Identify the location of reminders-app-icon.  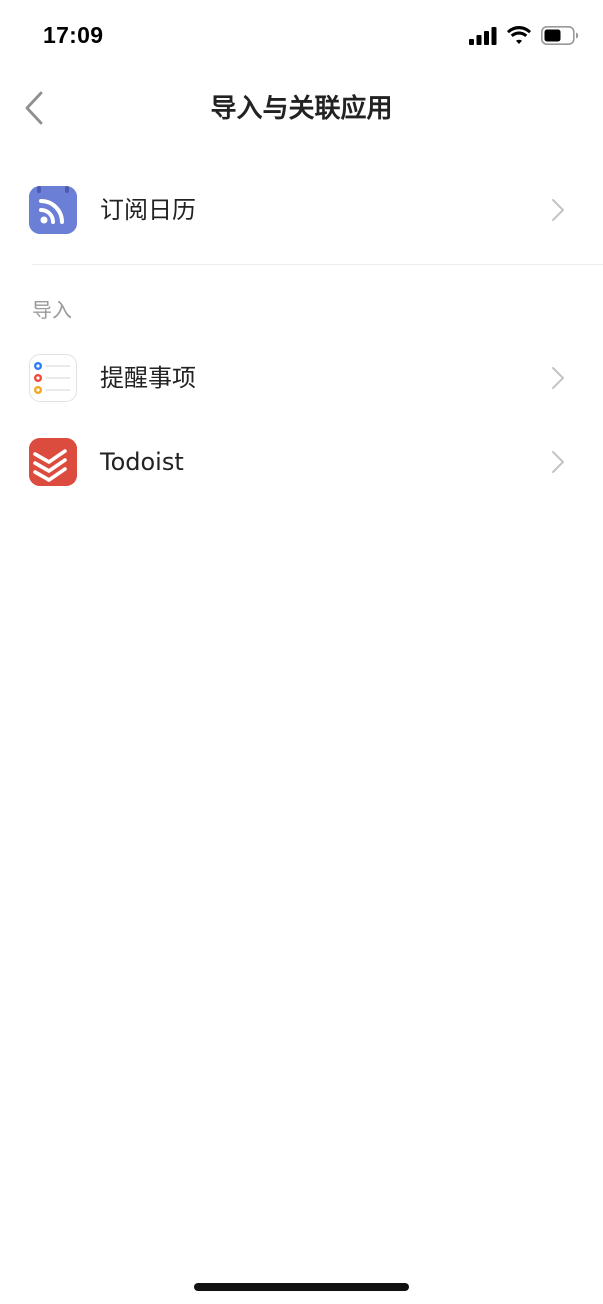
(53, 378).